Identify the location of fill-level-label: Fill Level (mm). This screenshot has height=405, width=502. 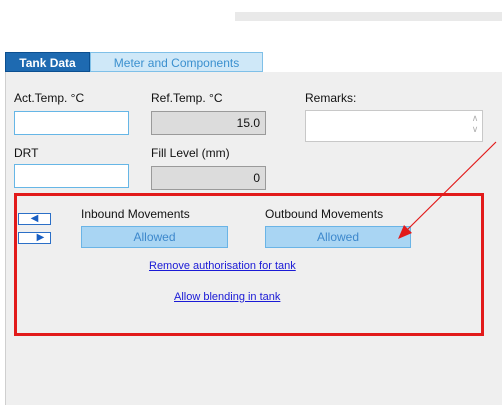
(190, 153).